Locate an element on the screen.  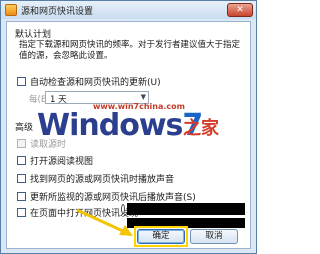
default-schedule-heading: 默认计划 is located at coordinates (33, 35).